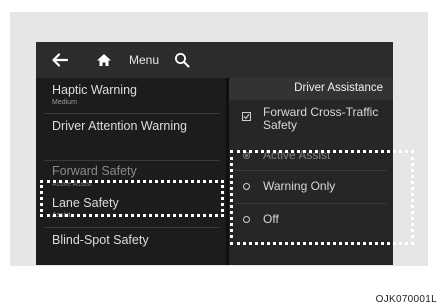 The image size is (439, 305). Describe the element at coordinates (299, 186) in the screenshot. I see `option-label: Warning Only` at that location.